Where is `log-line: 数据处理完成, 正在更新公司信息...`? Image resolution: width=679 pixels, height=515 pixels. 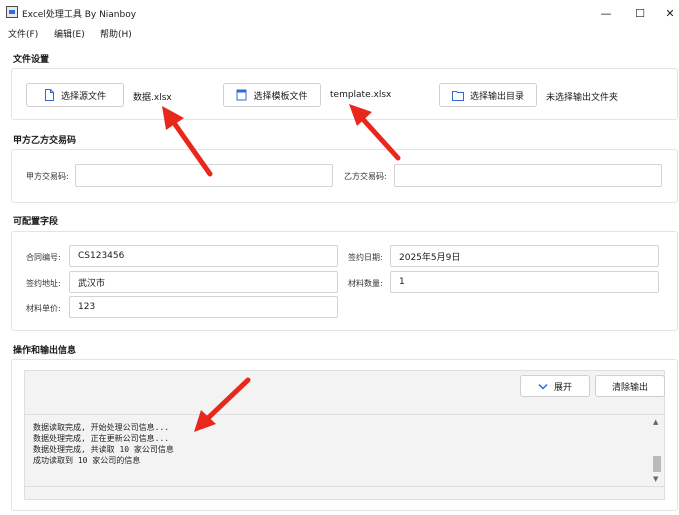
log-line: 数据处理完成, 正在更新公司信息... is located at coordinates (101, 438).